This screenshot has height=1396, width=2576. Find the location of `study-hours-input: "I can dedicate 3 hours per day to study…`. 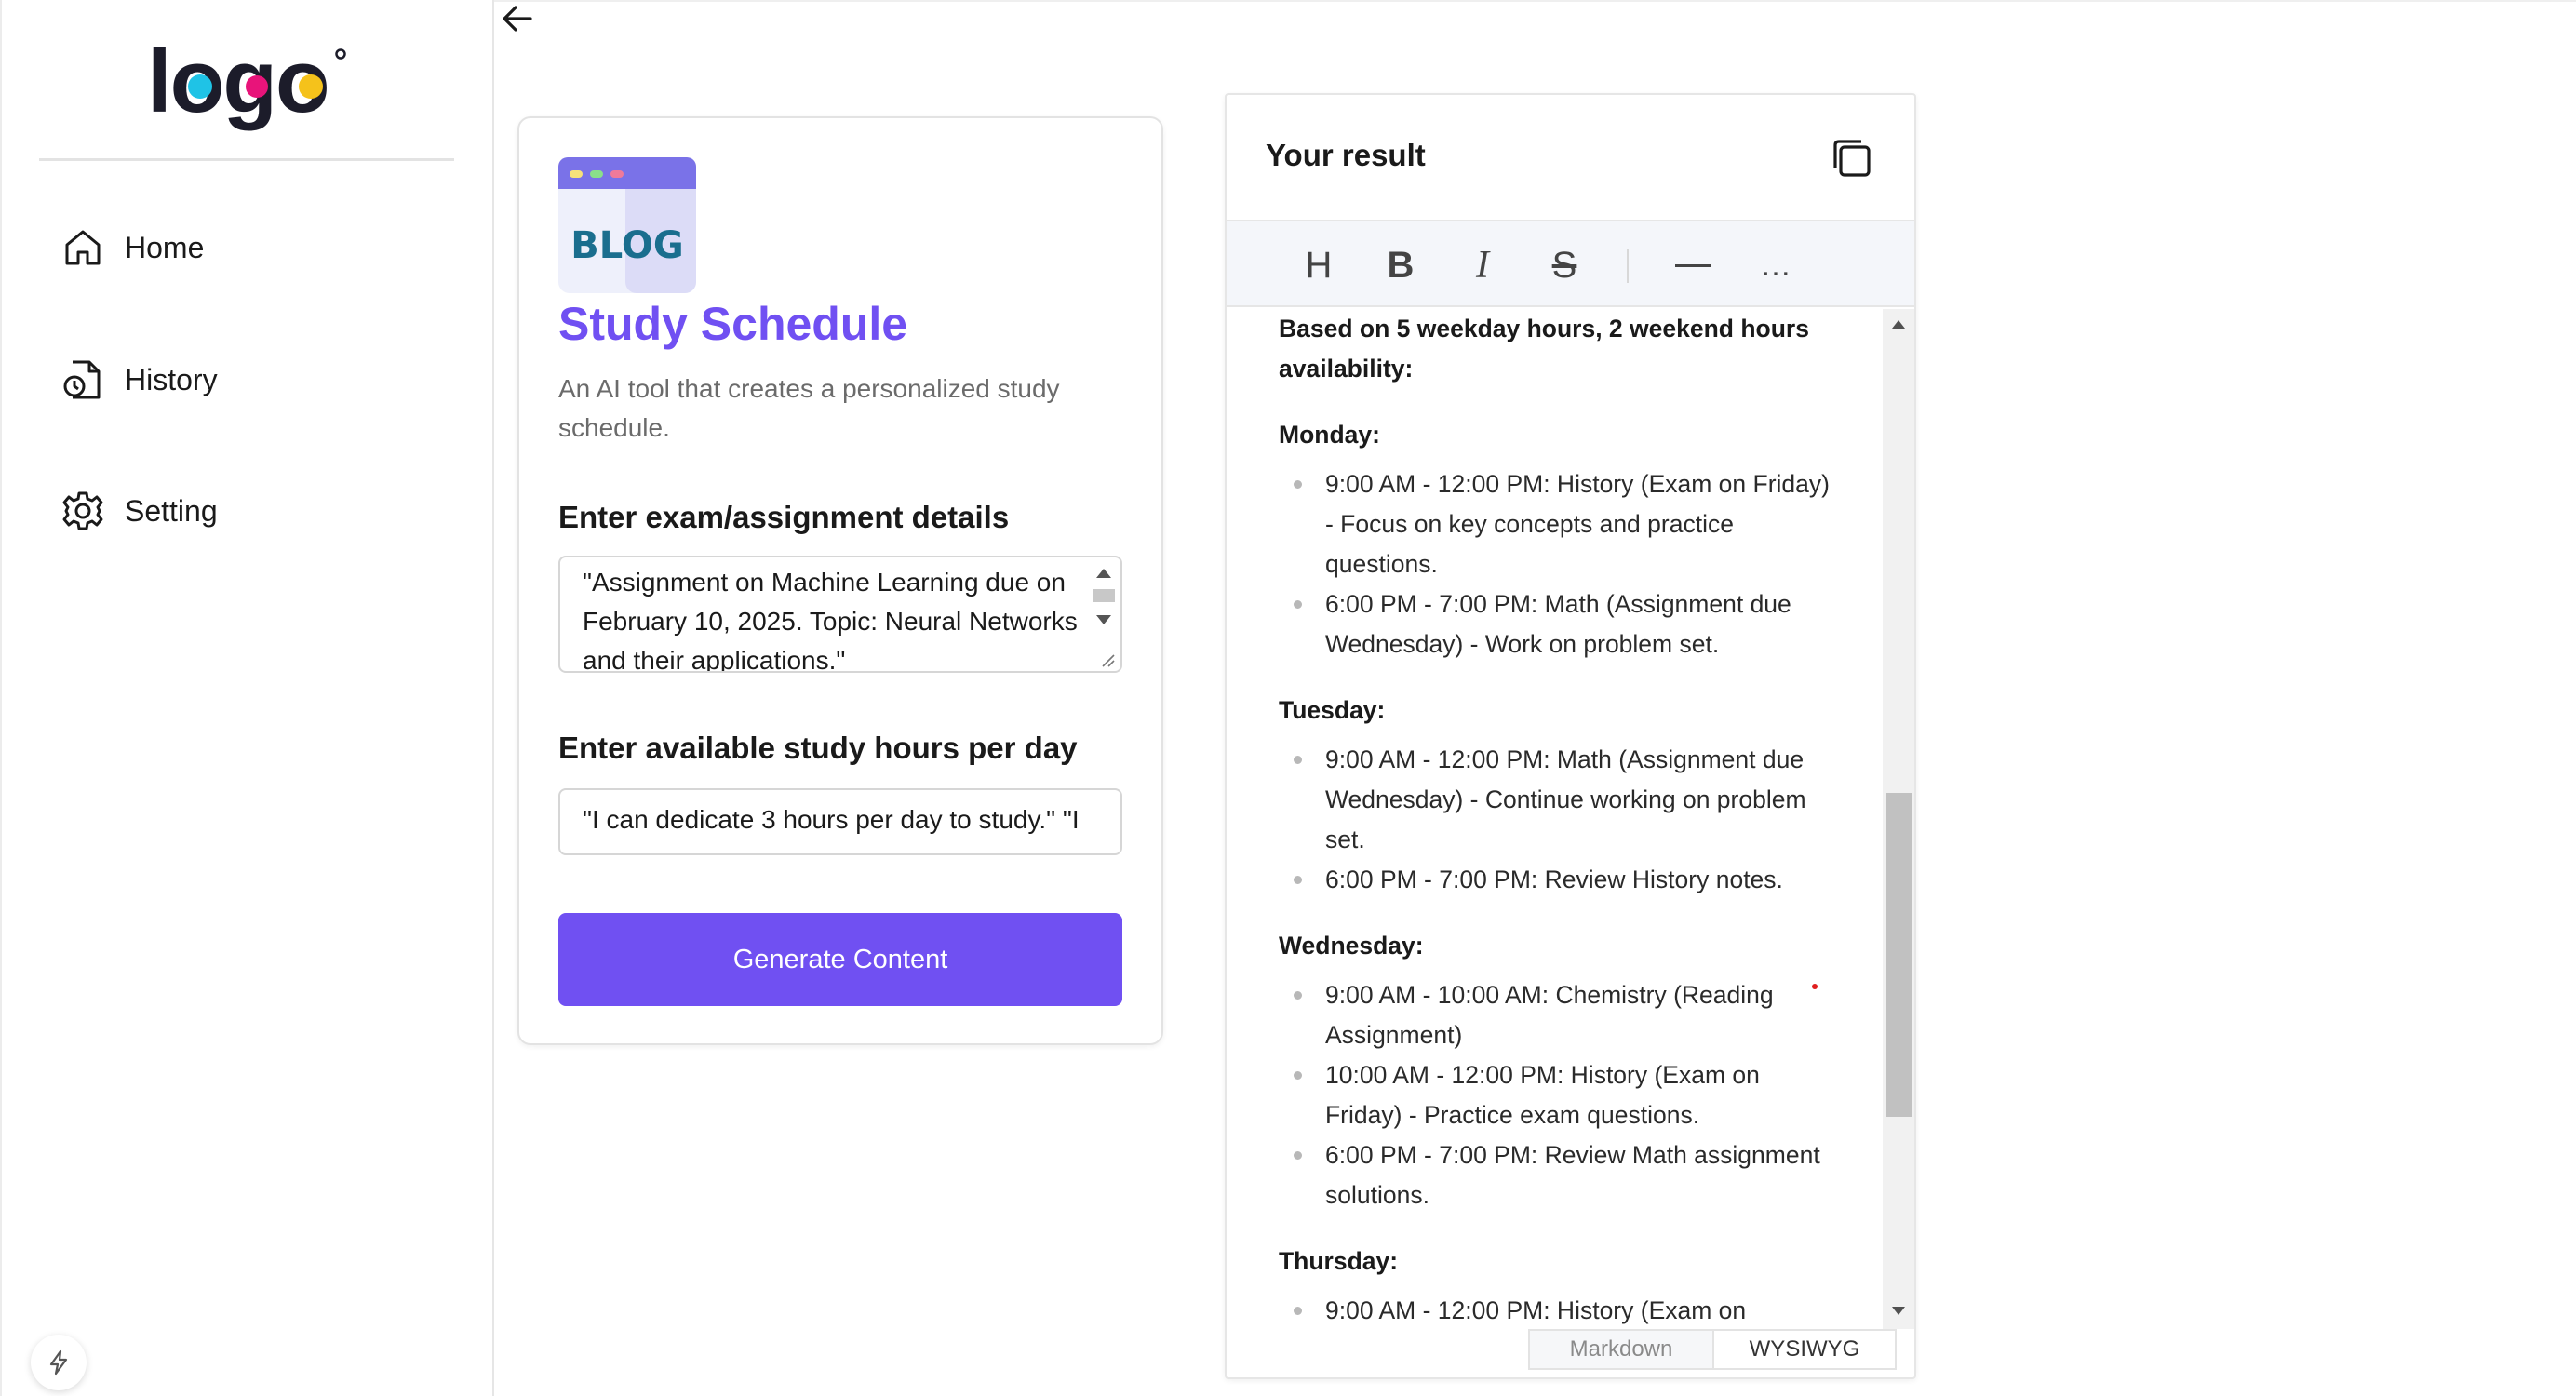

study-hours-input: "I can dedicate 3 hours per day to study… is located at coordinates (840, 821).